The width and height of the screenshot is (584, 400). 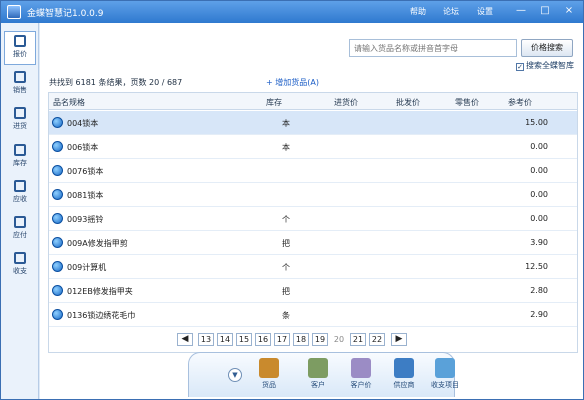 What do you see at coordinates (485, 11) in the screenshot?
I see `settings-menu: 设置` at bounding box center [485, 11].